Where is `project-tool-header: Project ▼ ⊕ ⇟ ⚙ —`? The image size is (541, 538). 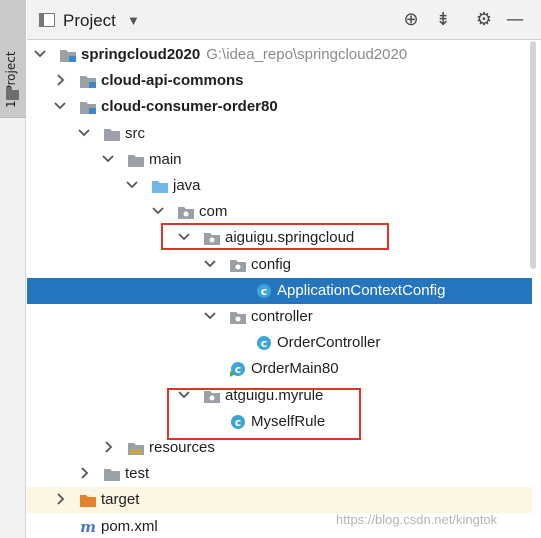 project-tool-header: Project ▼ ⊕ ⇟ ⚙ — is located at coordinates (284, 20).